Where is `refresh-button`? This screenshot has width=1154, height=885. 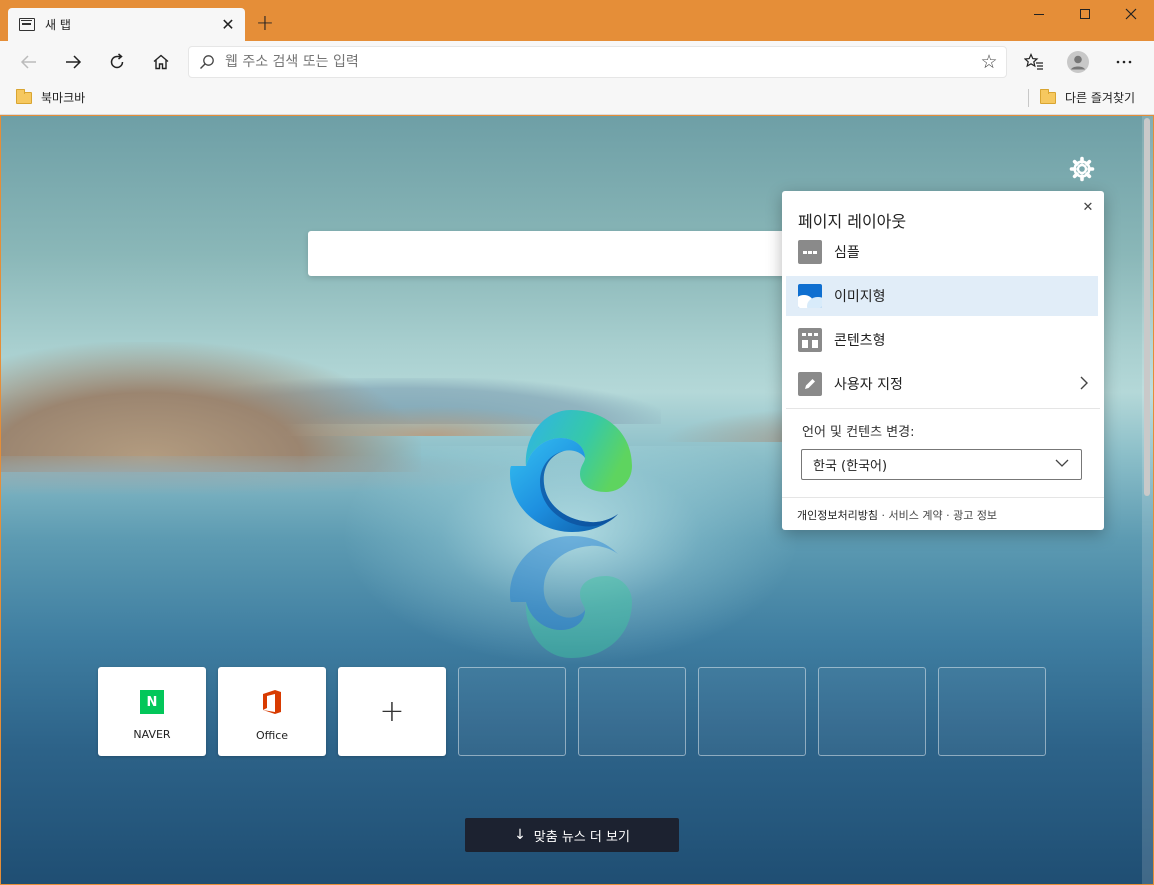
refresh-button is located at coordinates (117, 62).